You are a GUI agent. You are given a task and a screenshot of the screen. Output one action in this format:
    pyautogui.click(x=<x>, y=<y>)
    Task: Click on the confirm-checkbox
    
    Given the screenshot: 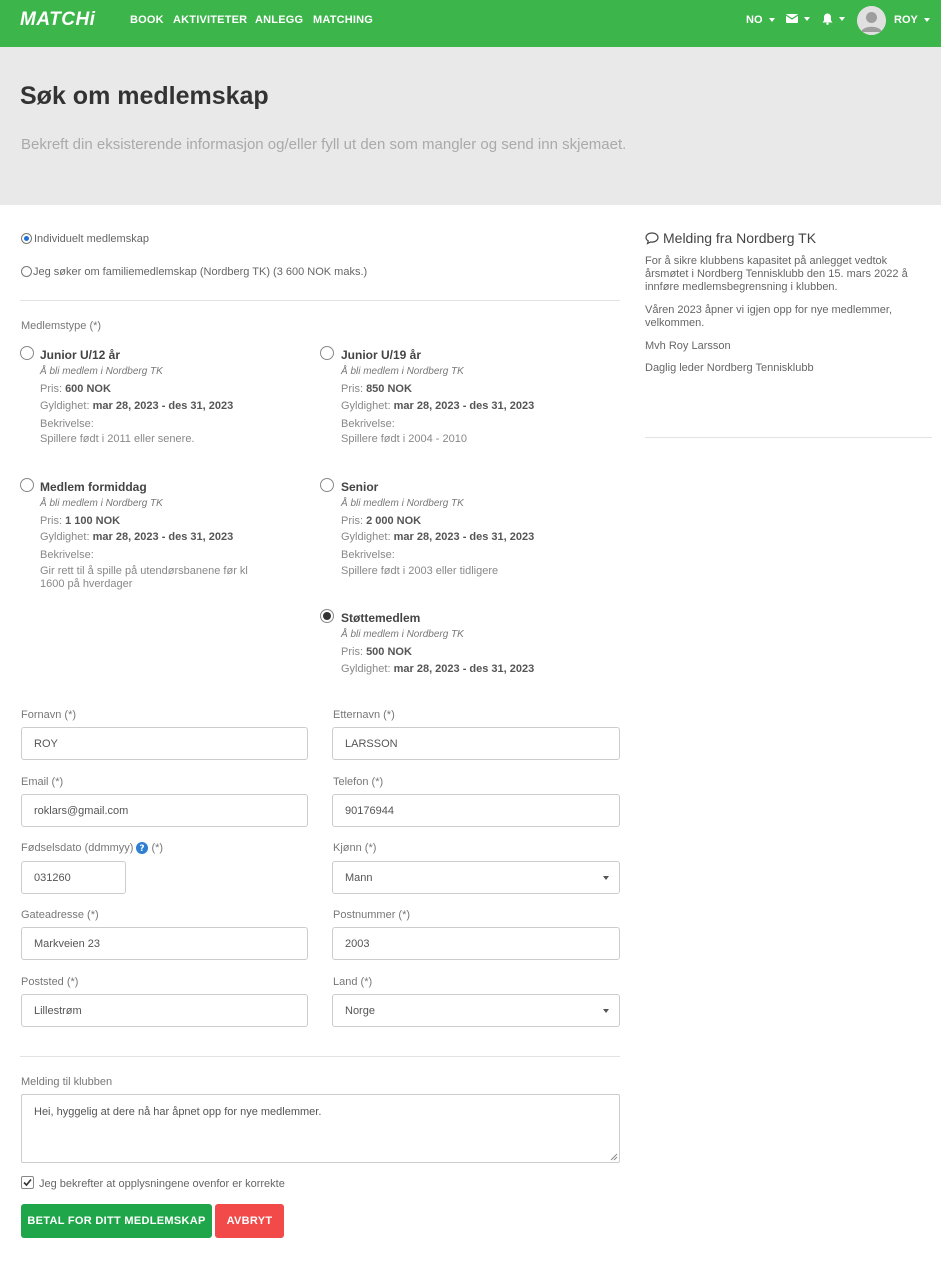 What is the action you would take?
    pyautogui.click(x=27, y=1182)
    